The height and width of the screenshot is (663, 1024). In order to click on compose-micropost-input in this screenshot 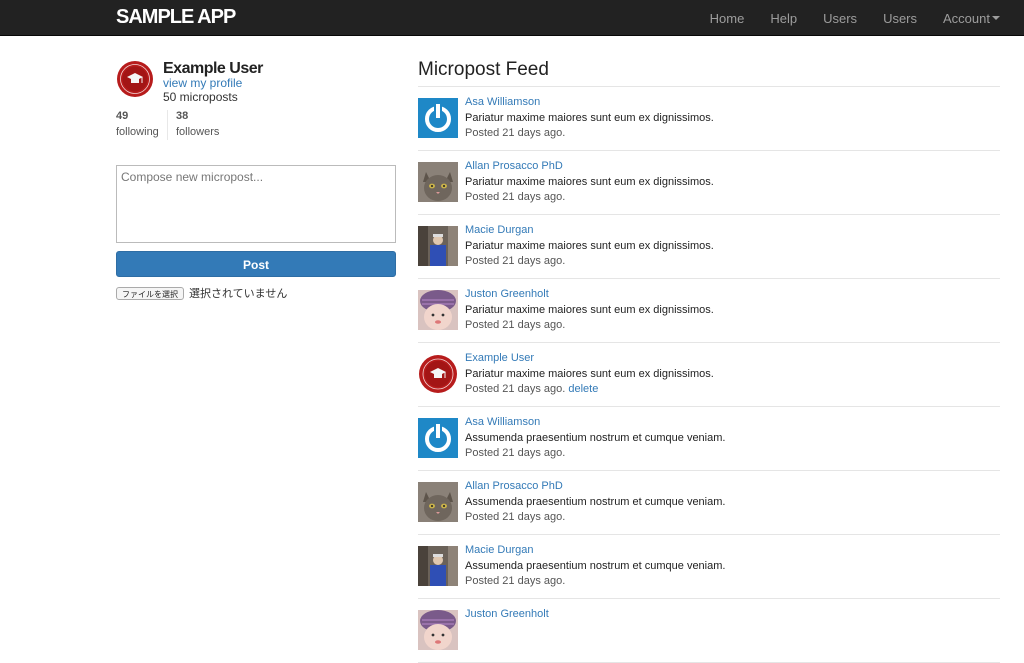, I will do `click(256, 204)`.